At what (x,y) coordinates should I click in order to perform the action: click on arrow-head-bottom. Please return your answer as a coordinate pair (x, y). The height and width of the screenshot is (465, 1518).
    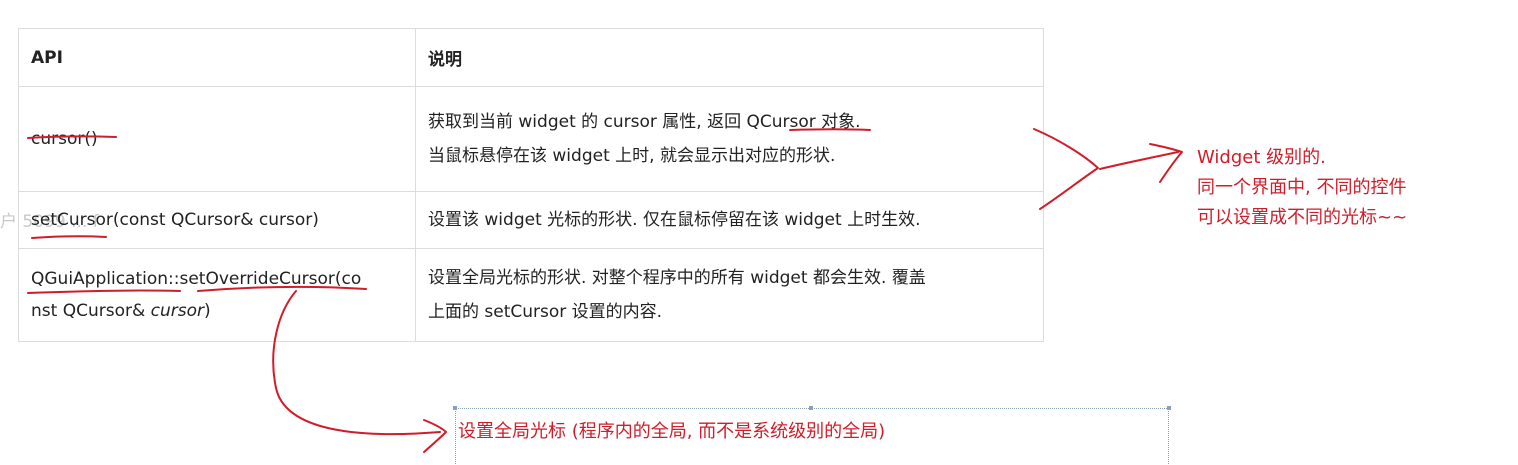
    Looking at the image, I should click on (435, 436).